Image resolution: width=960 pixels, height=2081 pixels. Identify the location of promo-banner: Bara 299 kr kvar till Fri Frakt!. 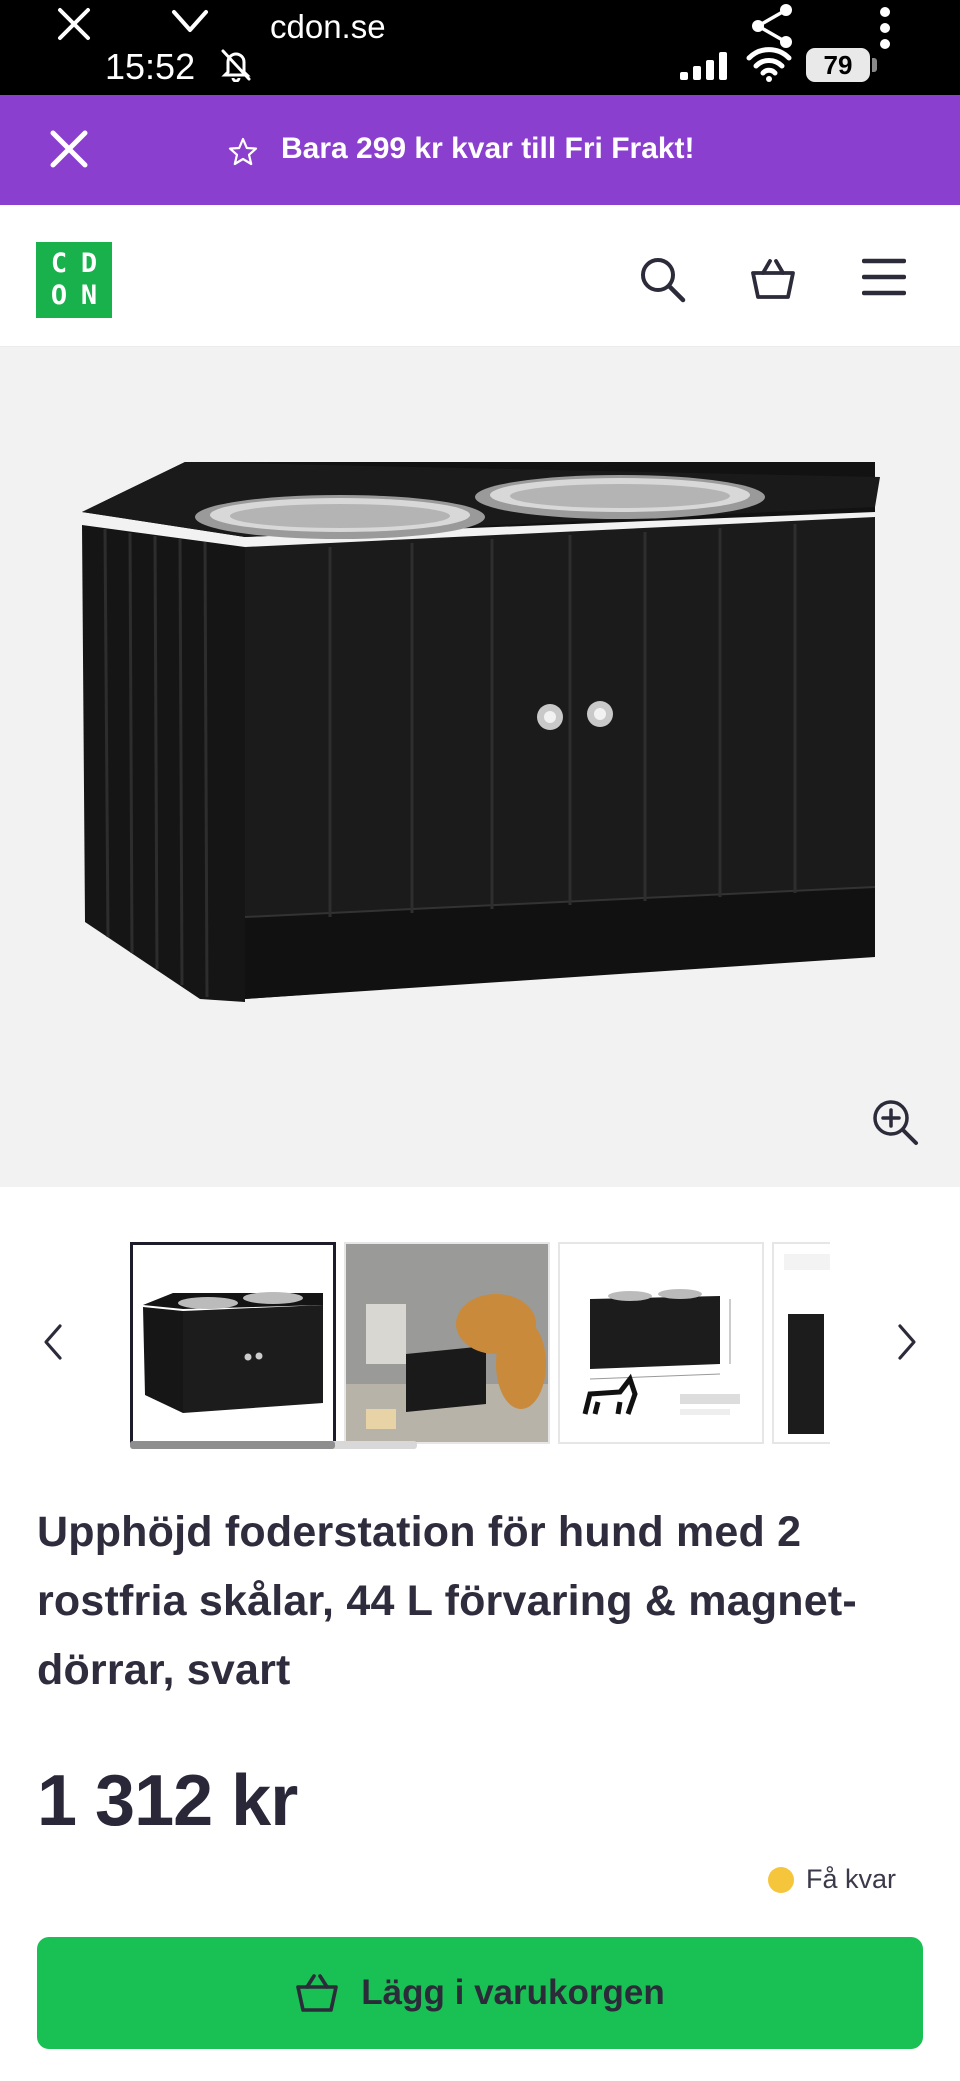
(480, 150).